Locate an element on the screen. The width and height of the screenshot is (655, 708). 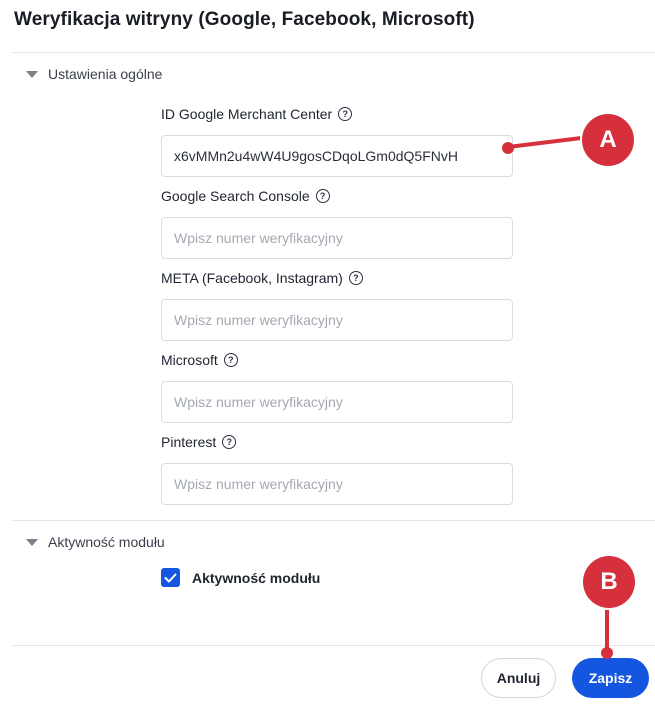
meta-input is located at coordinates (337, 320).